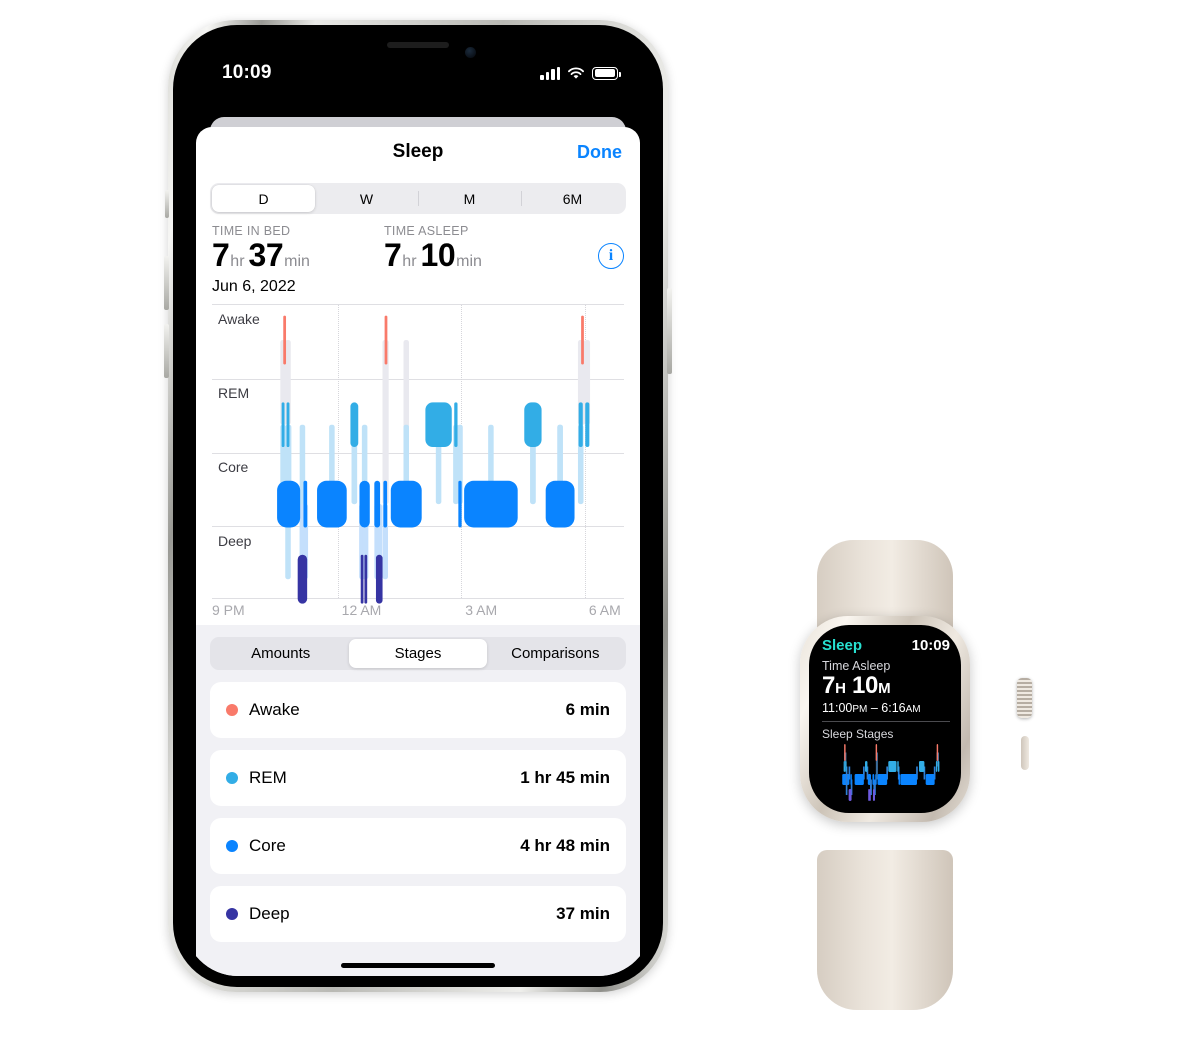 The image size is (1200, 1041). Describe the element at coordinates (886, 645) in the screenshot. I see `watch-header: Sleep 10:09` at that location.